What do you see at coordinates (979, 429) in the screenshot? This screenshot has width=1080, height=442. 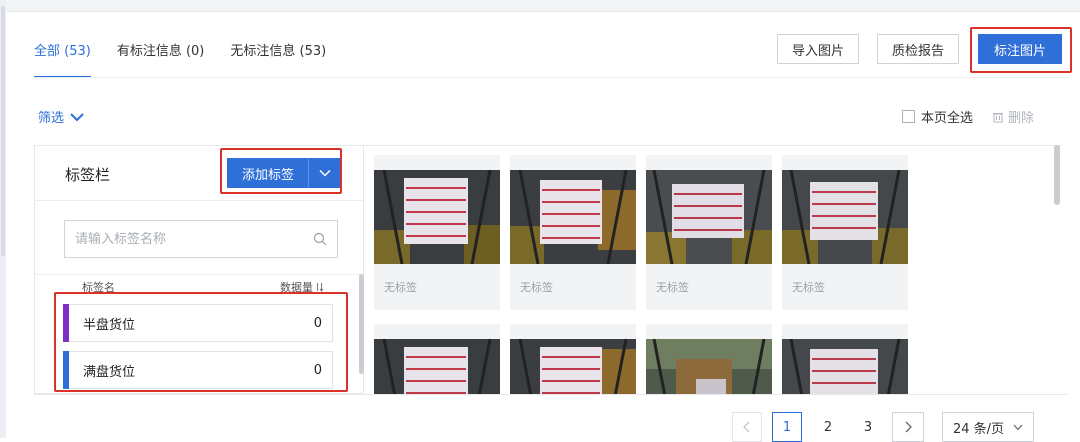 I see `page-size-value: 24 条/页` at bounding box center [979, 429].